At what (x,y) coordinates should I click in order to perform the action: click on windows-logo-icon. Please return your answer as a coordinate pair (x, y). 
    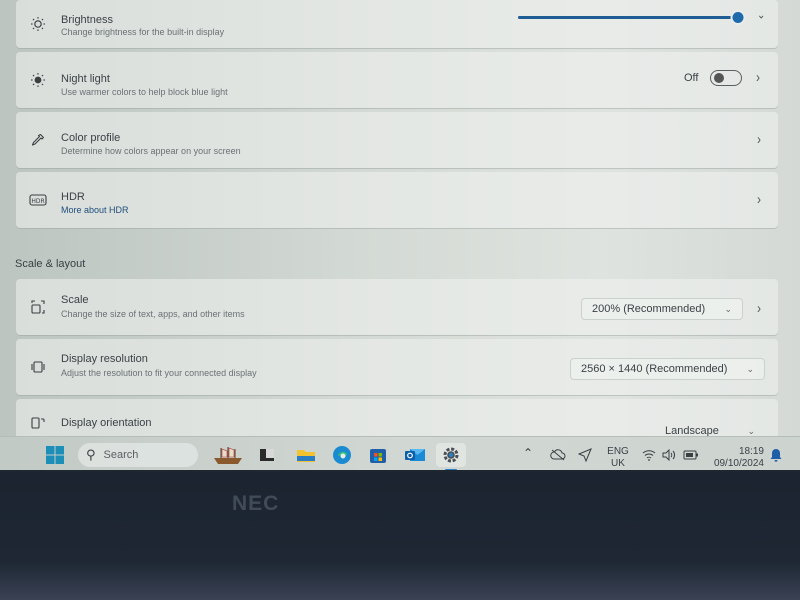
    Looking at the image, I should click on (55, 455).